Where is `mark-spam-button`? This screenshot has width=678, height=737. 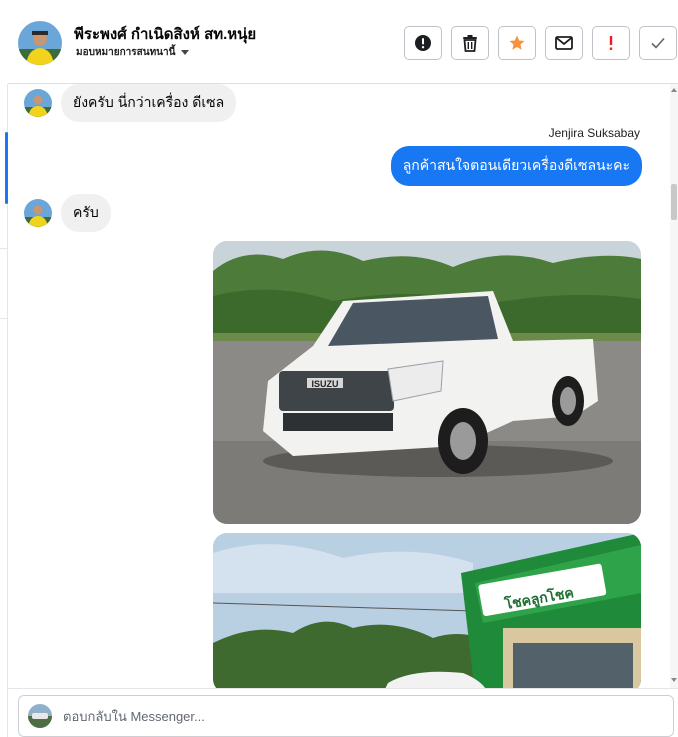
mark-spam-button is located at coordinates (423, 43).